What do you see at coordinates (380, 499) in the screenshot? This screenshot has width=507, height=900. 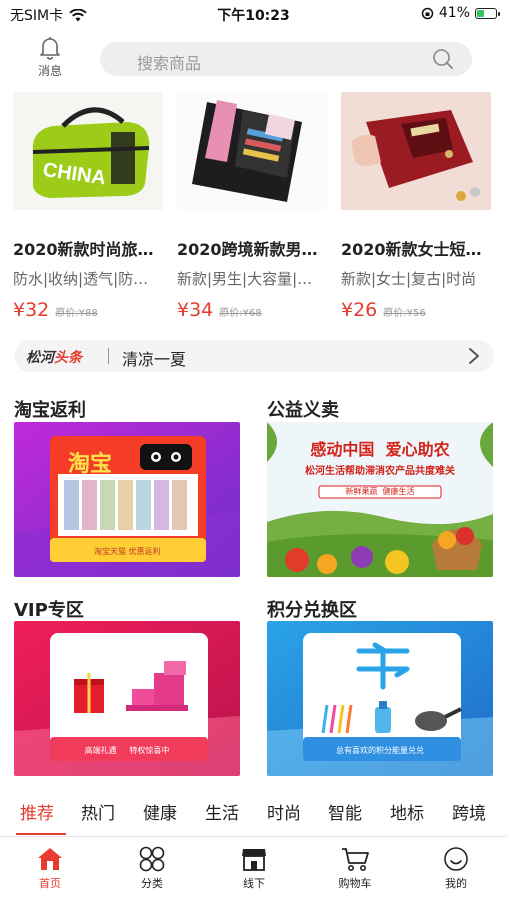 I see `charity-sale-banner: 感动中国 爱心助农 松河生活帮助滞消农产品共度难关 新鲜果蔬 健康生活` at bounding box center [380, 499].